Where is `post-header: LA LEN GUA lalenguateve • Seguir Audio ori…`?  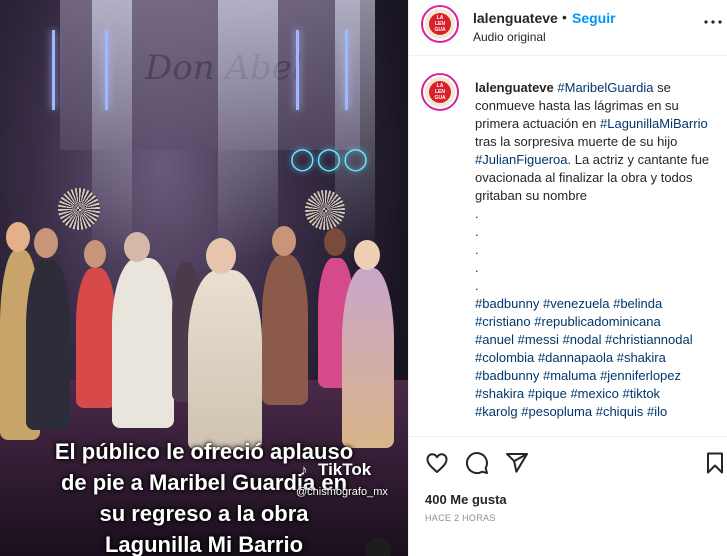
post-header: LA LEN GUA lalenguateve • Seguir Audio ori… is located at coordinates (568, 28).